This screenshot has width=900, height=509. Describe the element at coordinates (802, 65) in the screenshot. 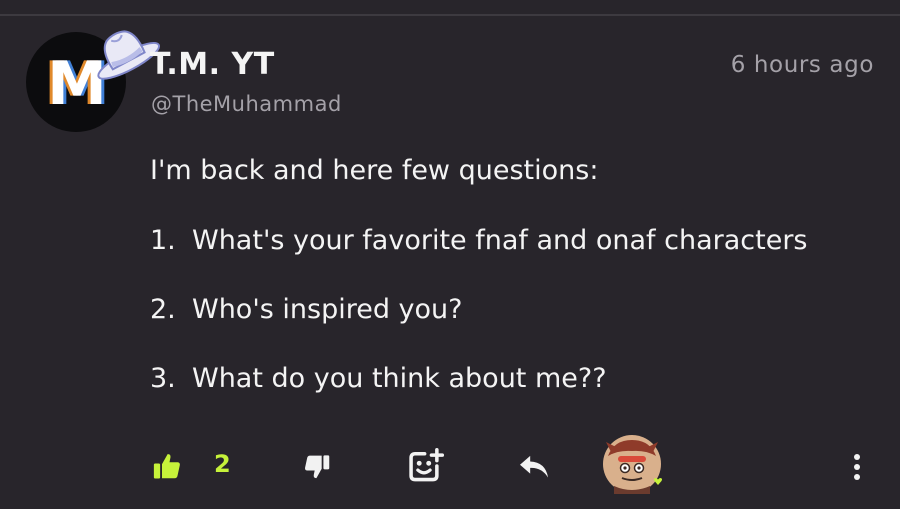

I see `post-timestamp: 6 hours ago` at that location.